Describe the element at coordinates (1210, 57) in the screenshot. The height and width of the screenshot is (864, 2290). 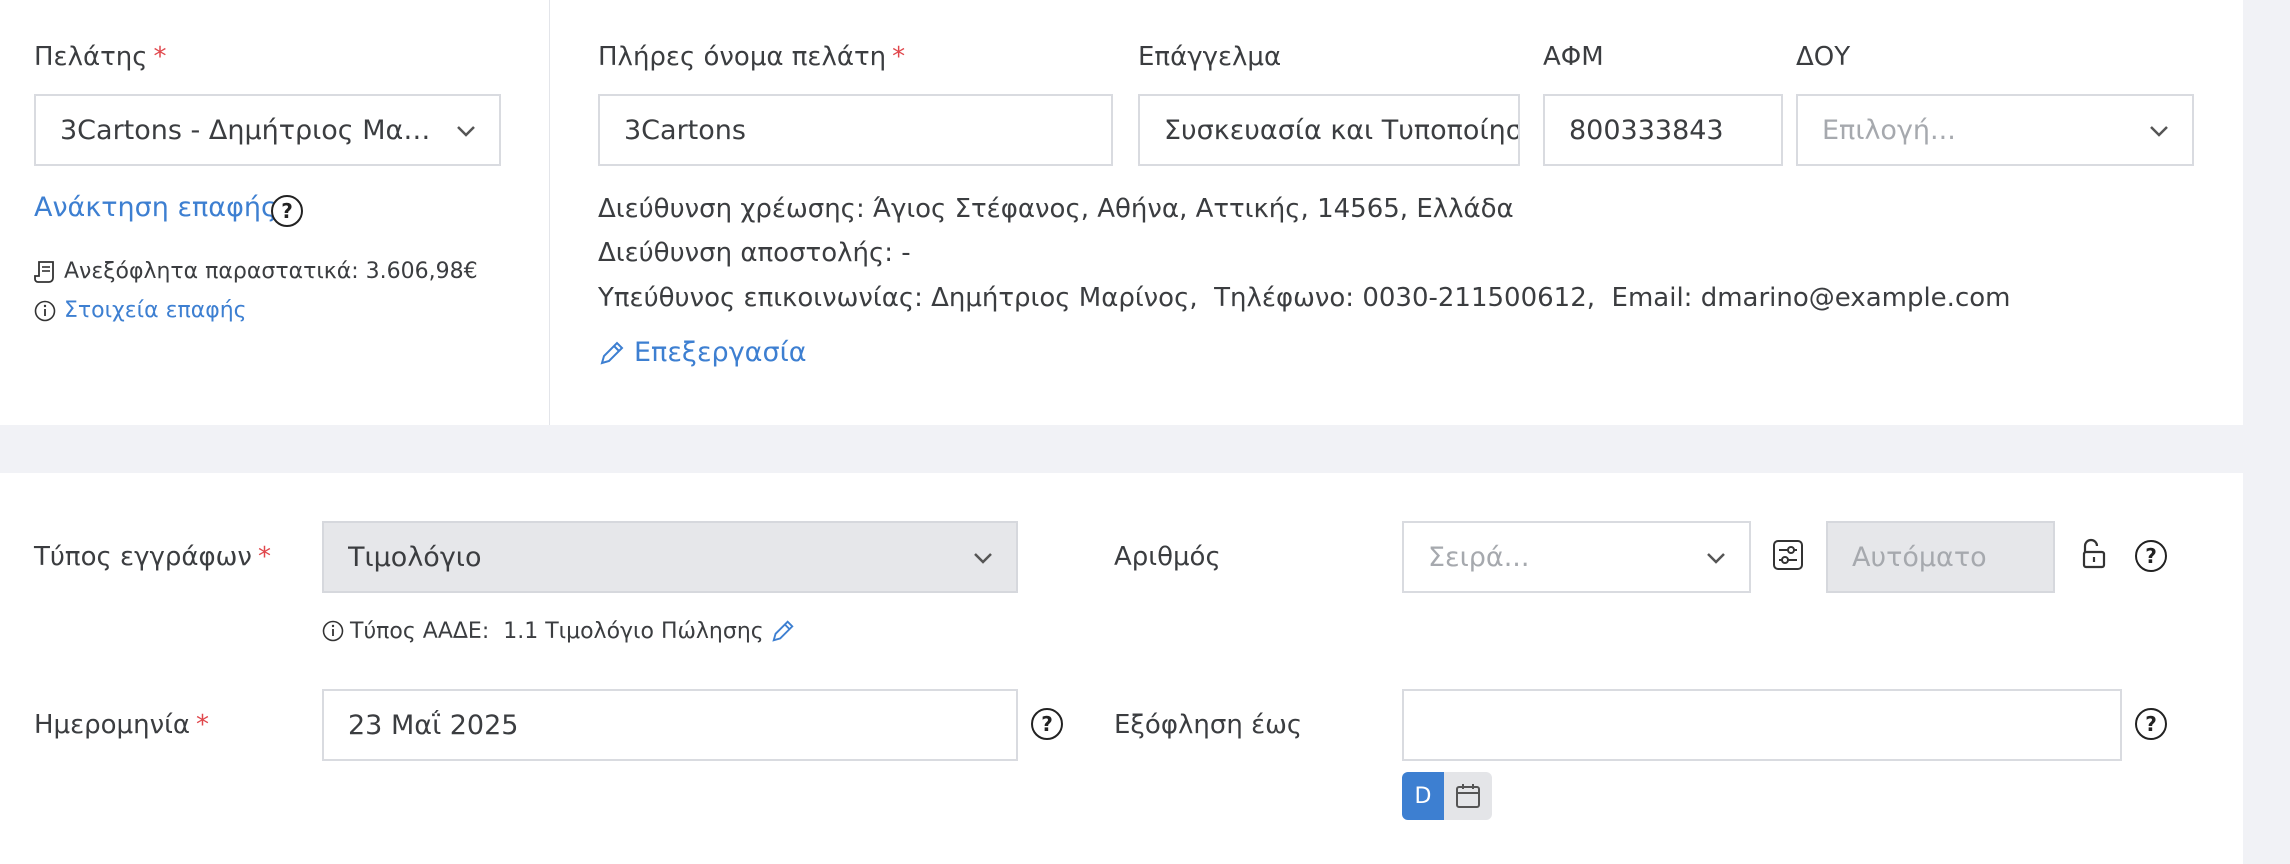
I see `profession-label: Επάγγελμα` at that location.